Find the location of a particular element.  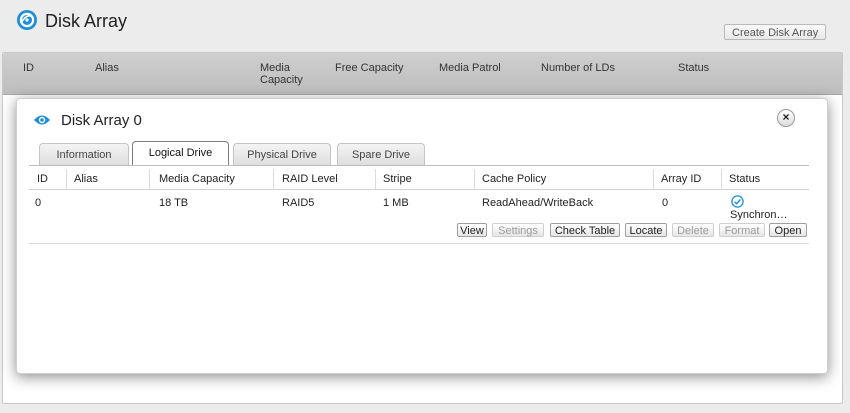

create-disk-array-button: Create Disk Array is located at coordinates (775, 32).